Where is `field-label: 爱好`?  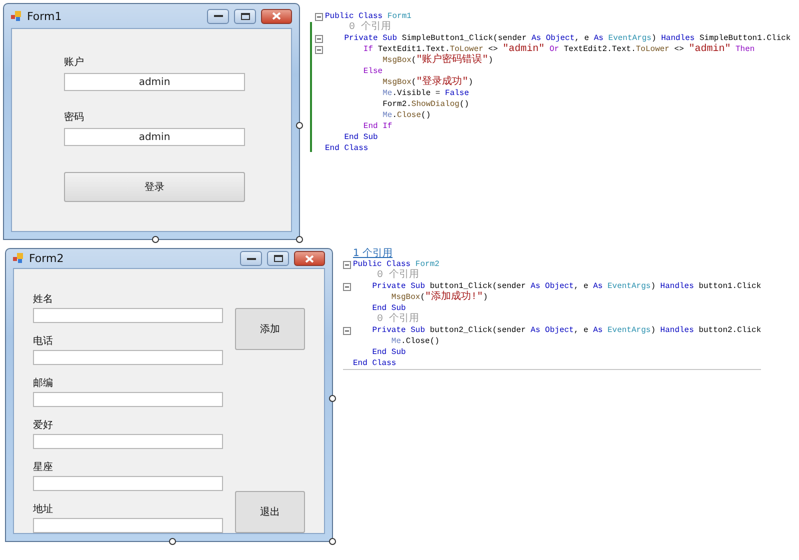 field-label: 爱好 is located at coordinates (43, 425).